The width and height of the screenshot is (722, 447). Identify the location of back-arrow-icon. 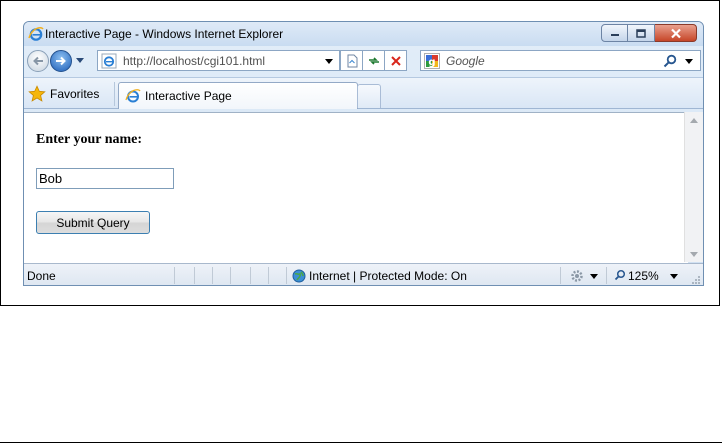
(38, 61).